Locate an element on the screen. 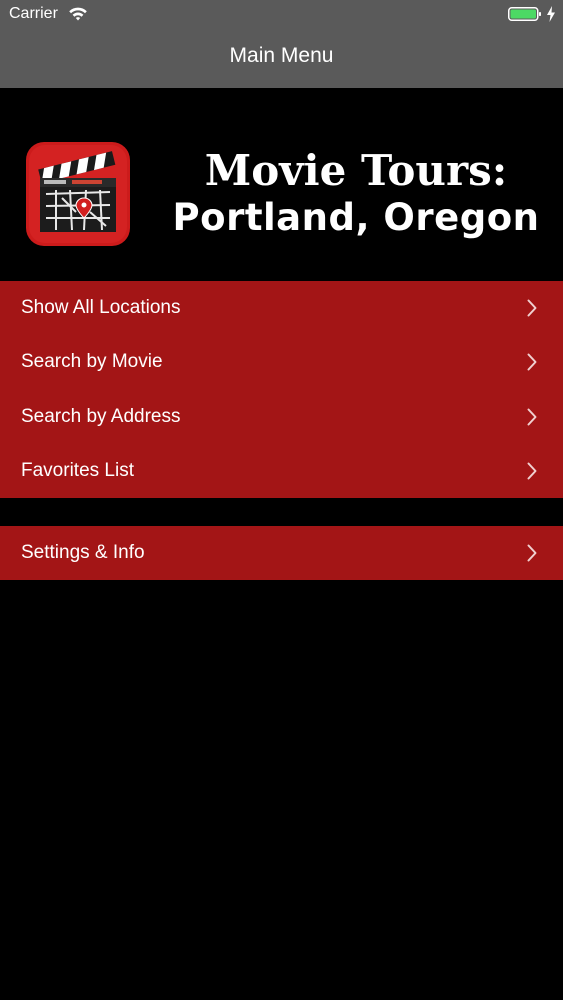 Image resolution: width=563 pixels, height=1000 pixels. carrier-label: Carrier is located at coordinates (33, 13).